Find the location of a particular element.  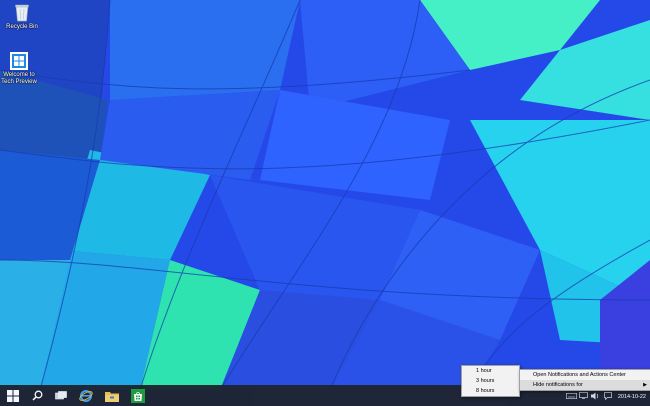

network-icon is located at coordinates (584, 395).